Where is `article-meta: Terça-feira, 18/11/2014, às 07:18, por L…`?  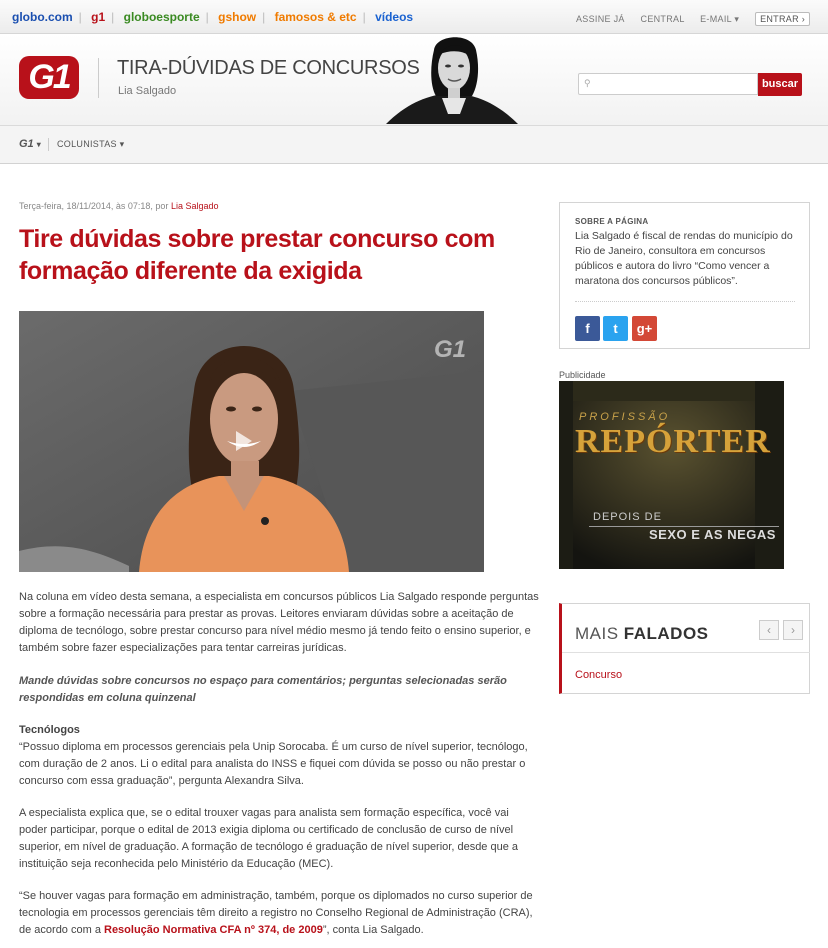
article-meta: Terça-feira, 18/11/2014, às 07:18, por L… is located at coordinates (118, 206).